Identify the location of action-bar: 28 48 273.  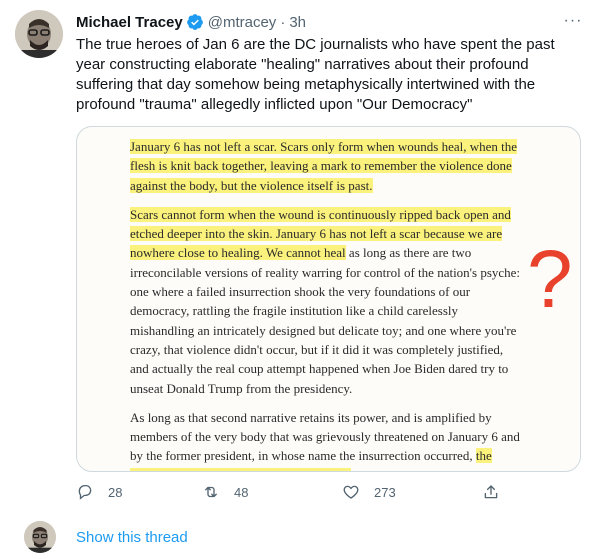
(291, 494).